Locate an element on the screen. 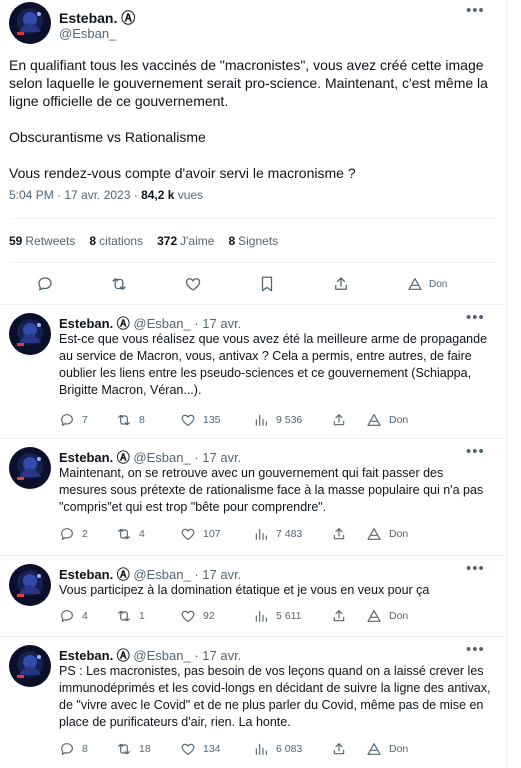 Image resolution: width=521 pixels, height=768 pixels. like-button: 135 is located at coordinates (200, 420).